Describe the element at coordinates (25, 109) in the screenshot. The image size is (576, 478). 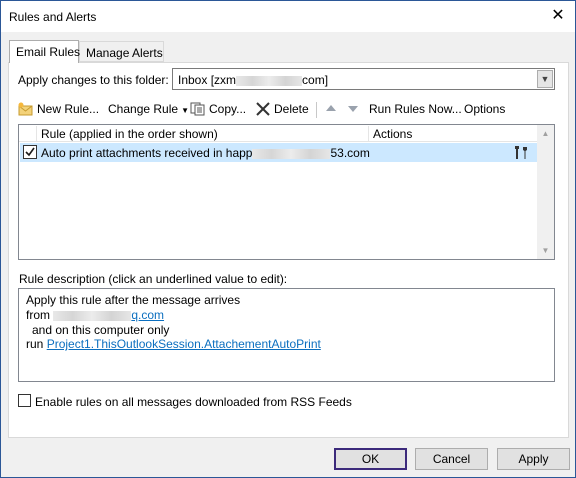
I see `new-rule-icon` at that location.